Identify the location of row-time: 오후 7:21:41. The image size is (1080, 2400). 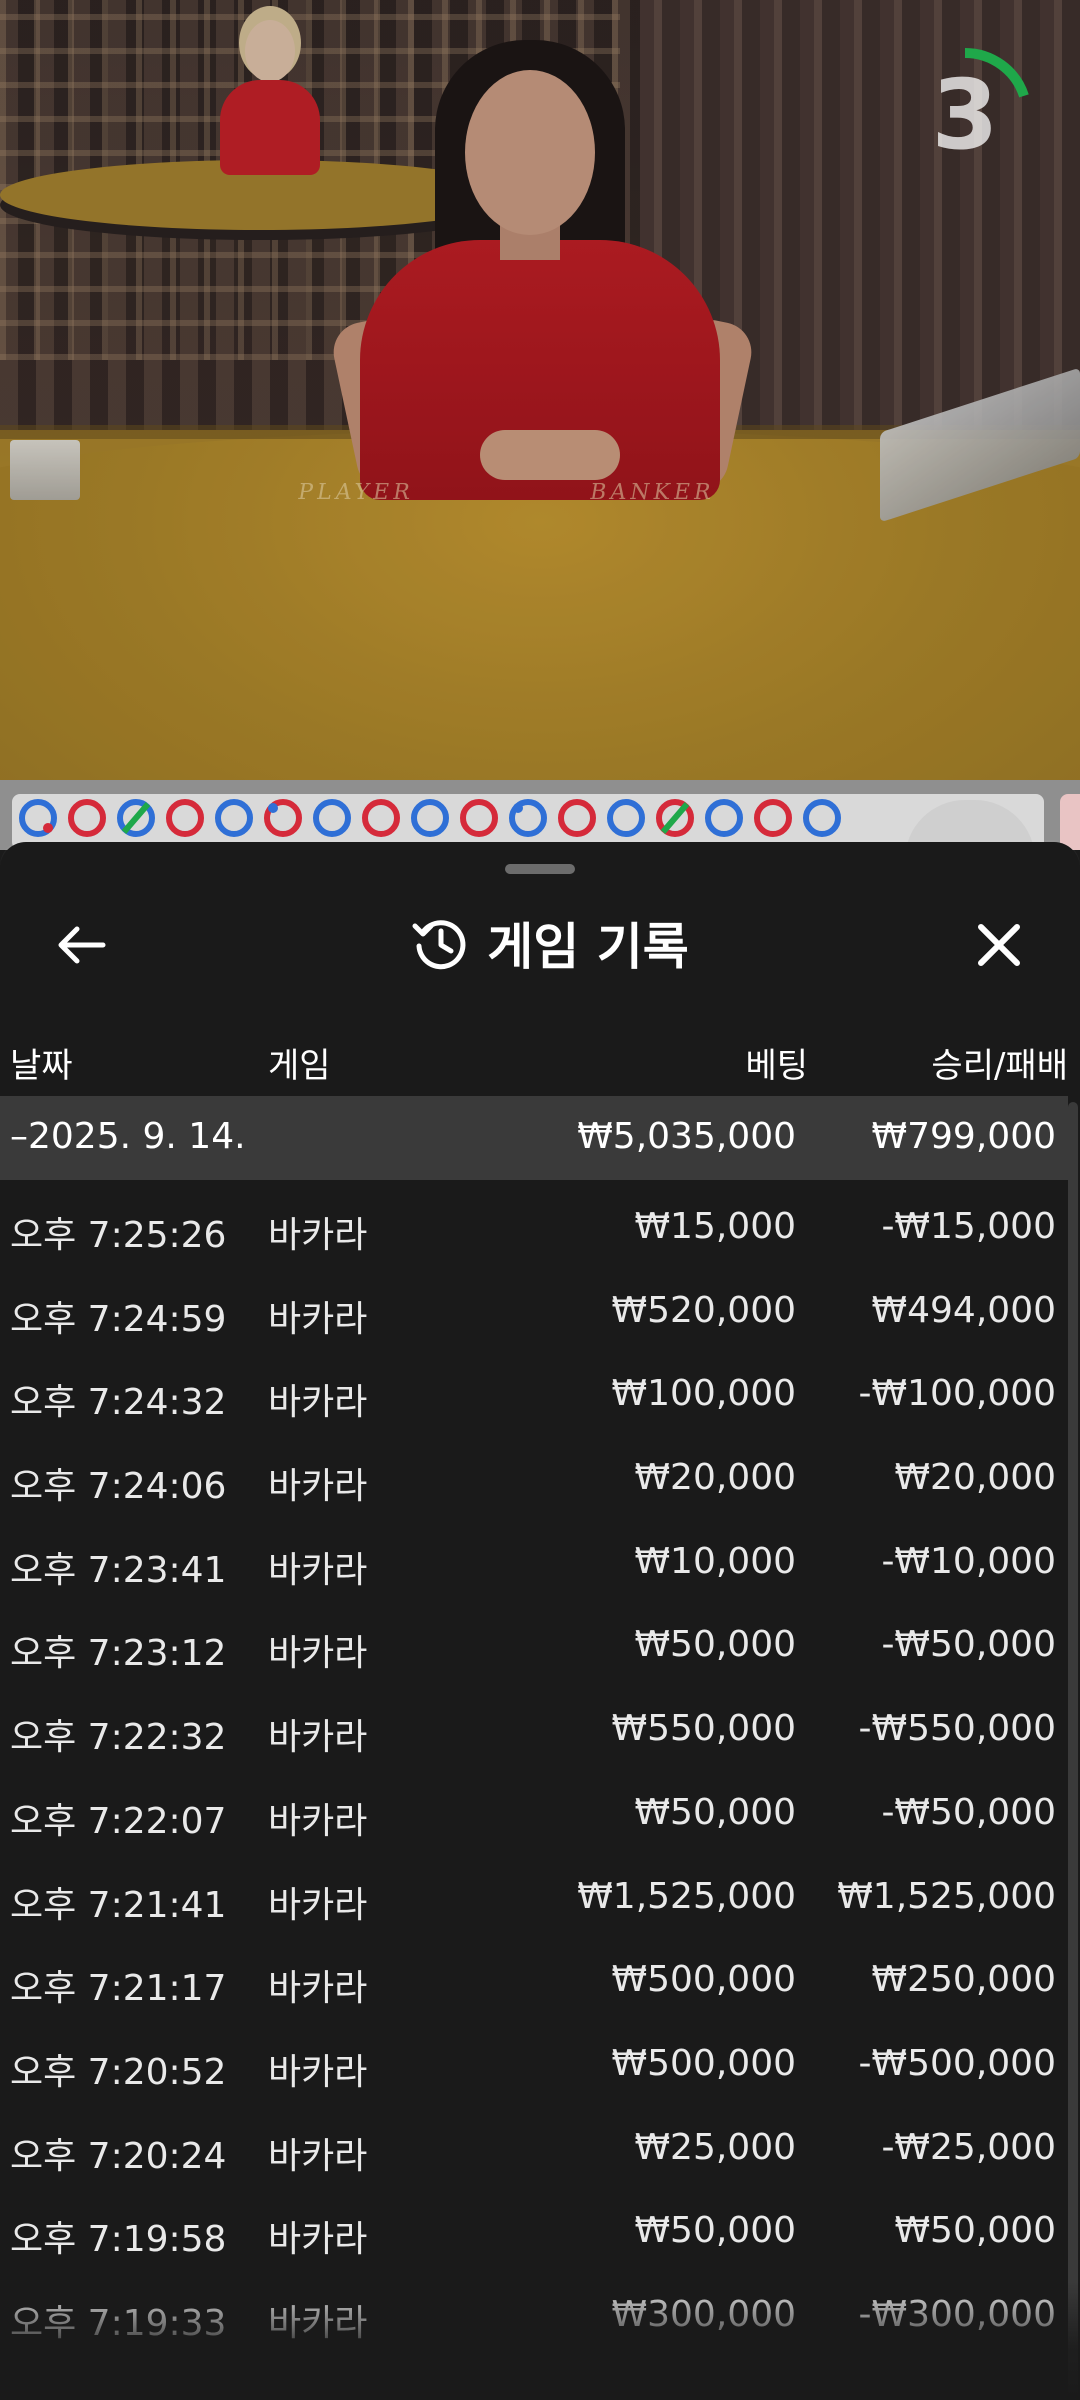
(118, 1905).